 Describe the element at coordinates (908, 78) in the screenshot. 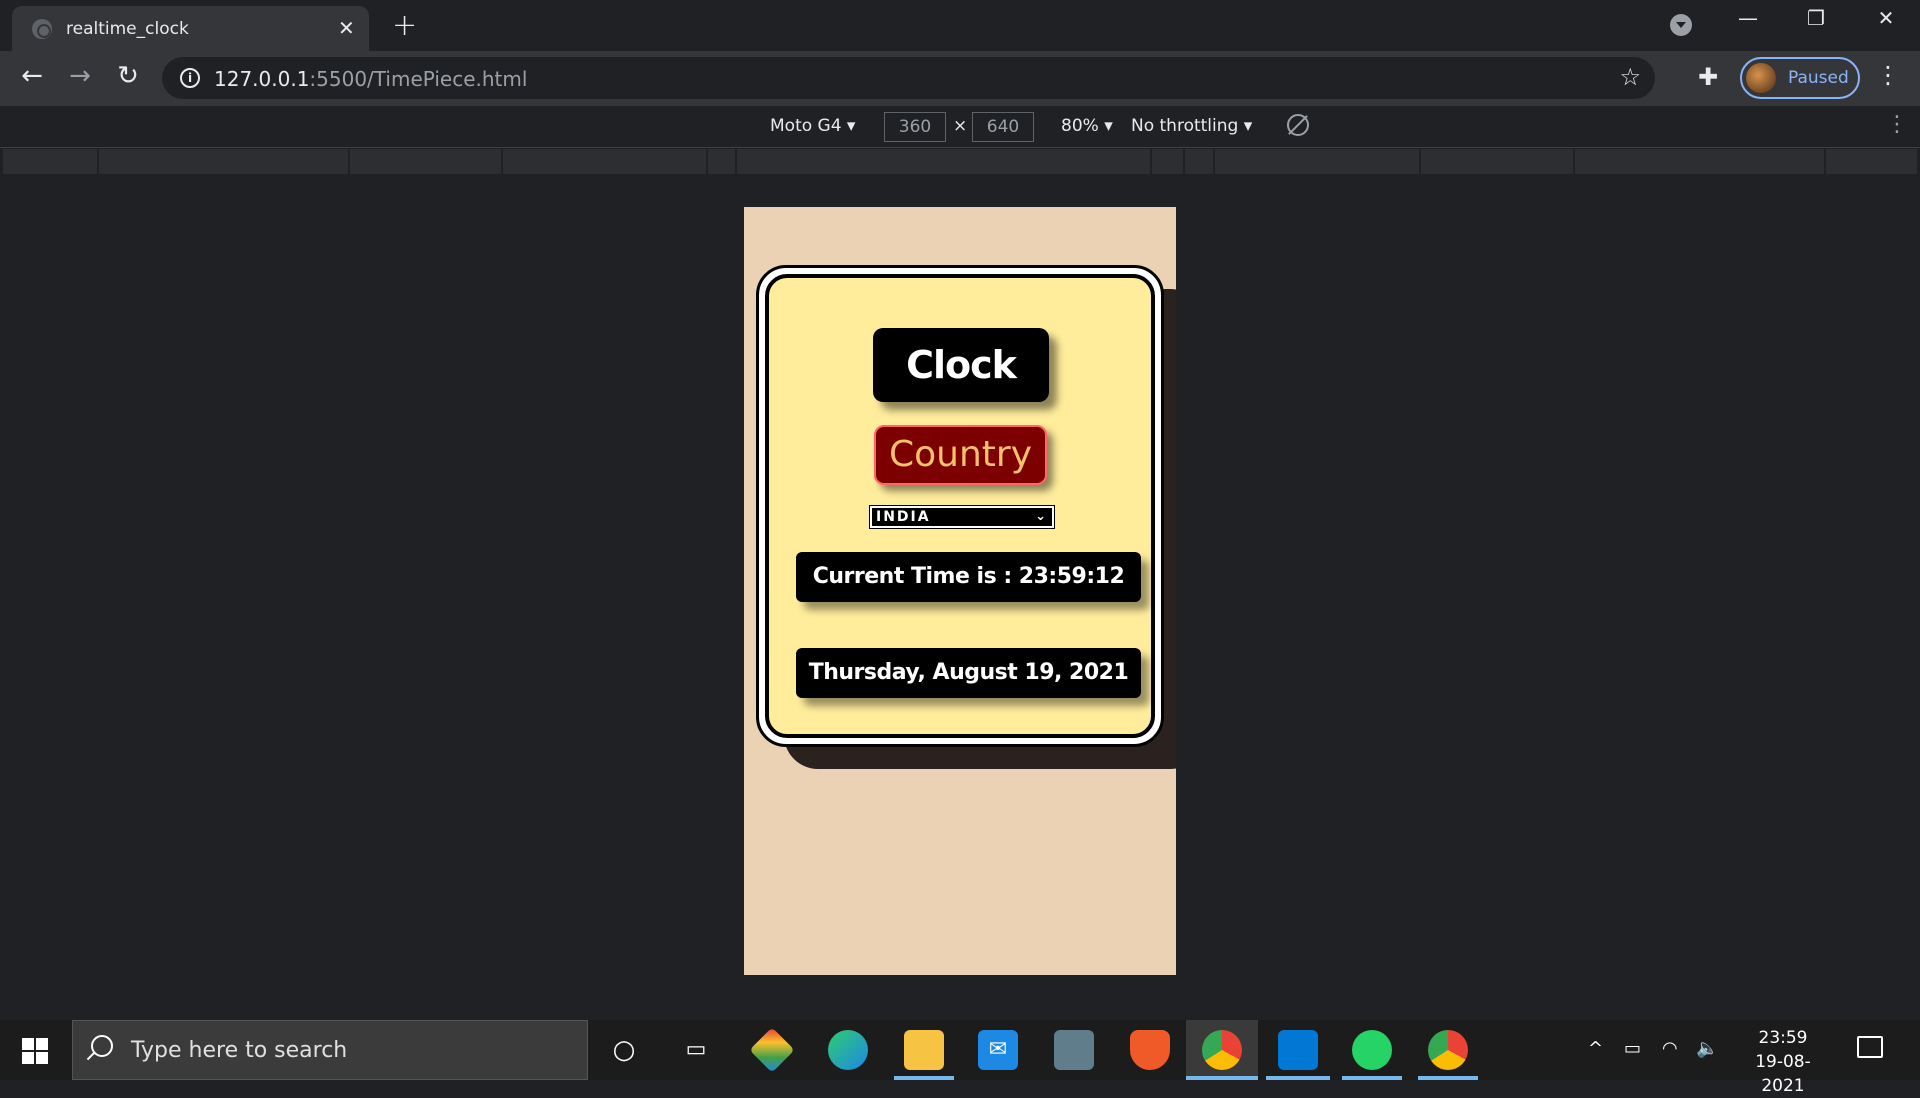

I see `address-bar: i 127.0.0.1:5500/TimePiece.html ☆` at that location.